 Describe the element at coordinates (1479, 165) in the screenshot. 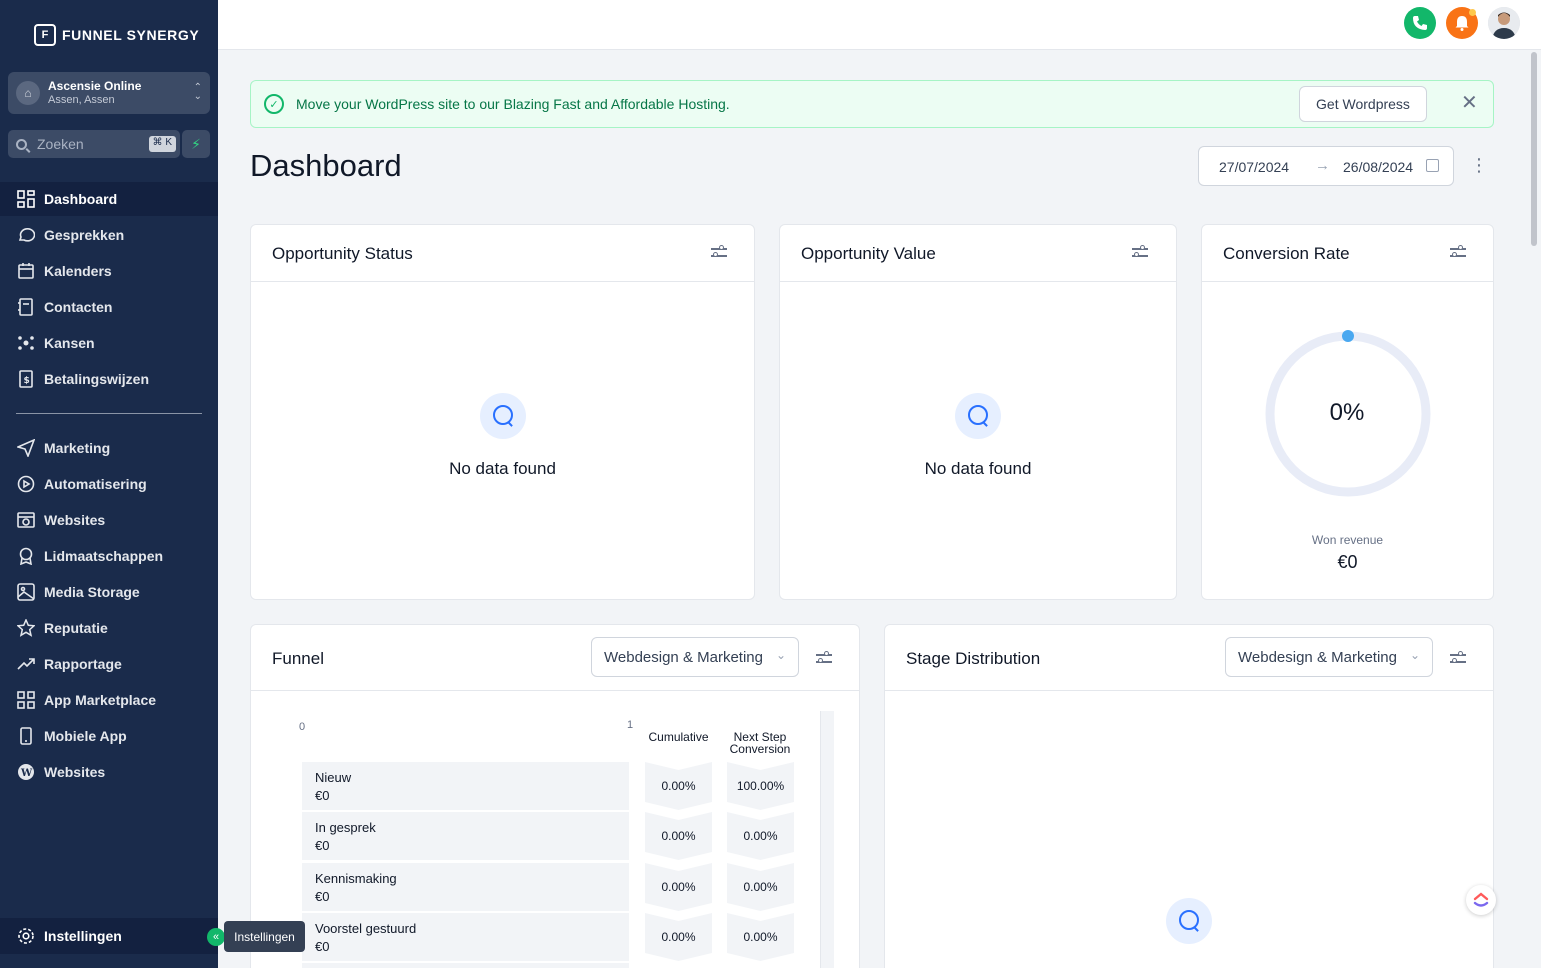

I see `more-options-icon: ⋮` at that location.